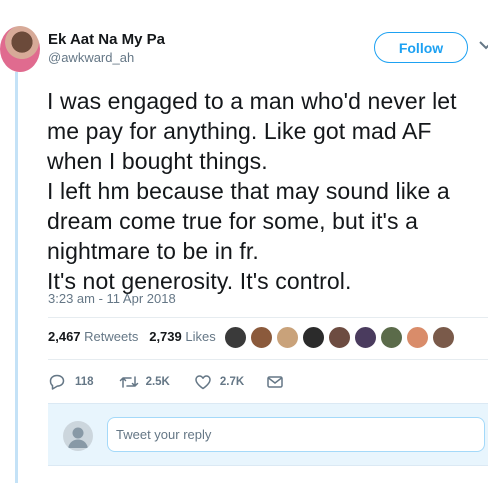 Image resolution: width=488 pixels, height=483 pixels. I want to click on chevron-down-icon, so click(483, 46).